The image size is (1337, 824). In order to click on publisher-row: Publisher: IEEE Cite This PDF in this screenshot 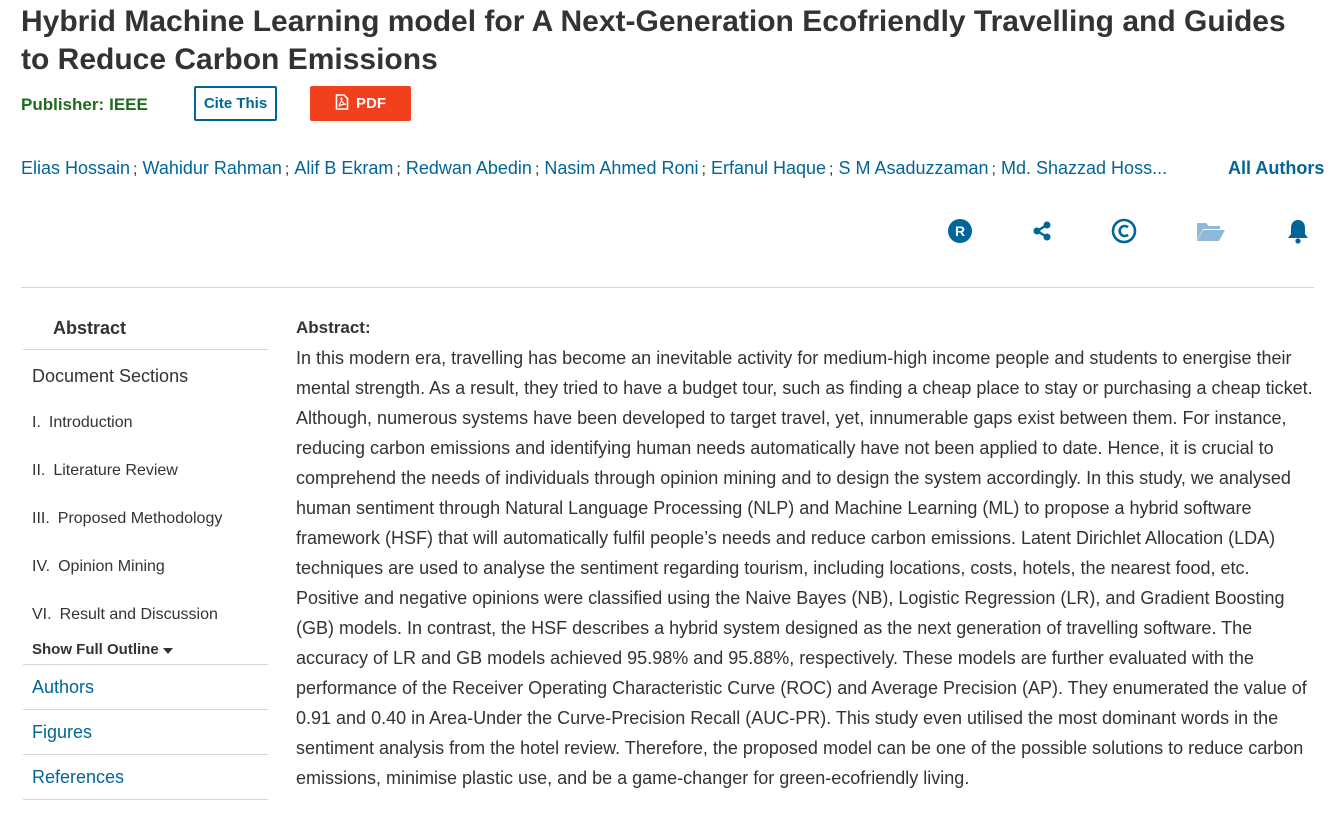, I will do `click(321, 104)`.